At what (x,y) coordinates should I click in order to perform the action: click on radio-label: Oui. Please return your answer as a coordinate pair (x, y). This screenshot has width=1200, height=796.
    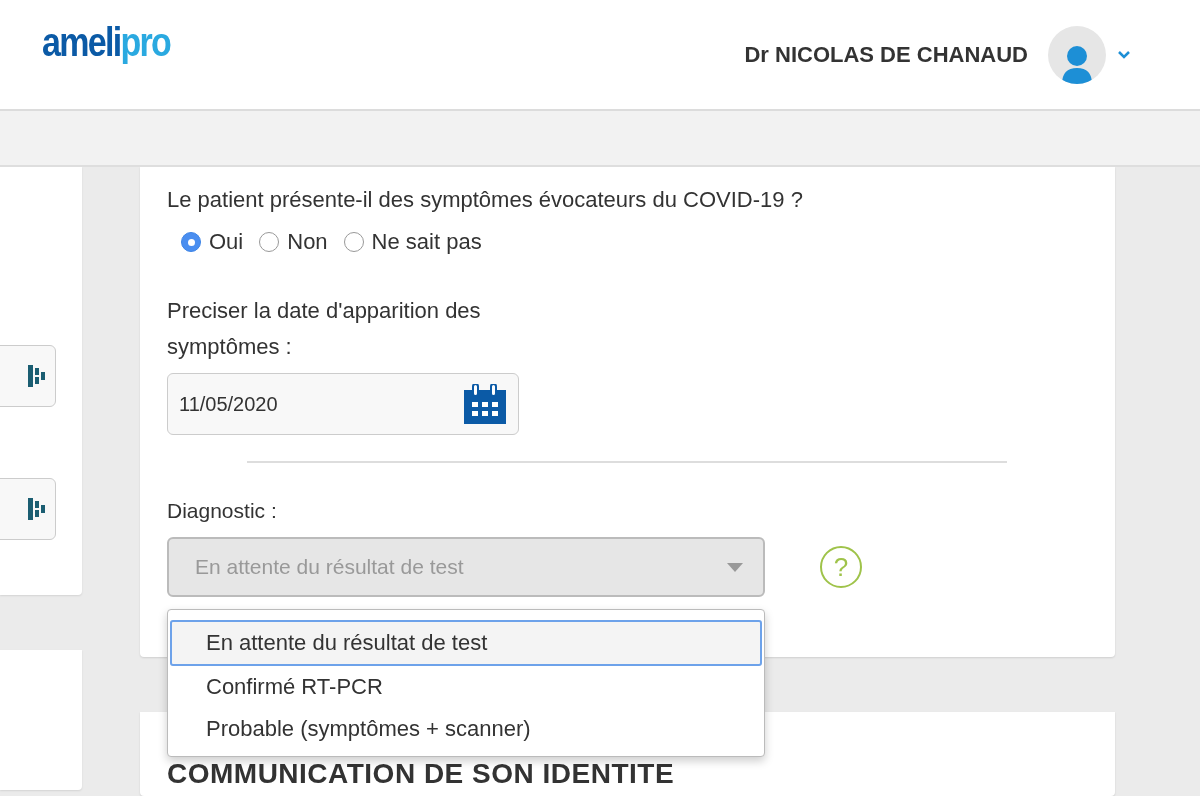
    Looking at the image, I should click on (226, 242).